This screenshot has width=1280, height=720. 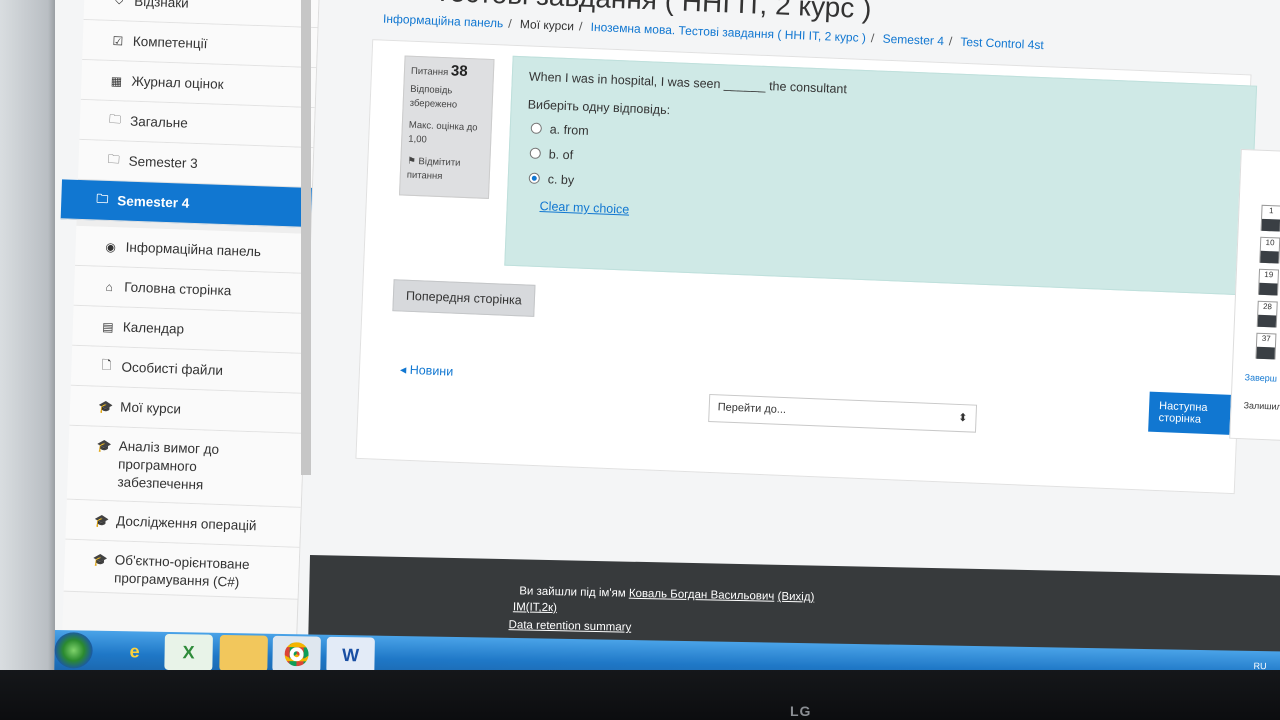 What do you see at coordinates (170, 42) in the screenshot?
I see `sidebar-item-label: Компетенції` at bounding box center [170, 42].